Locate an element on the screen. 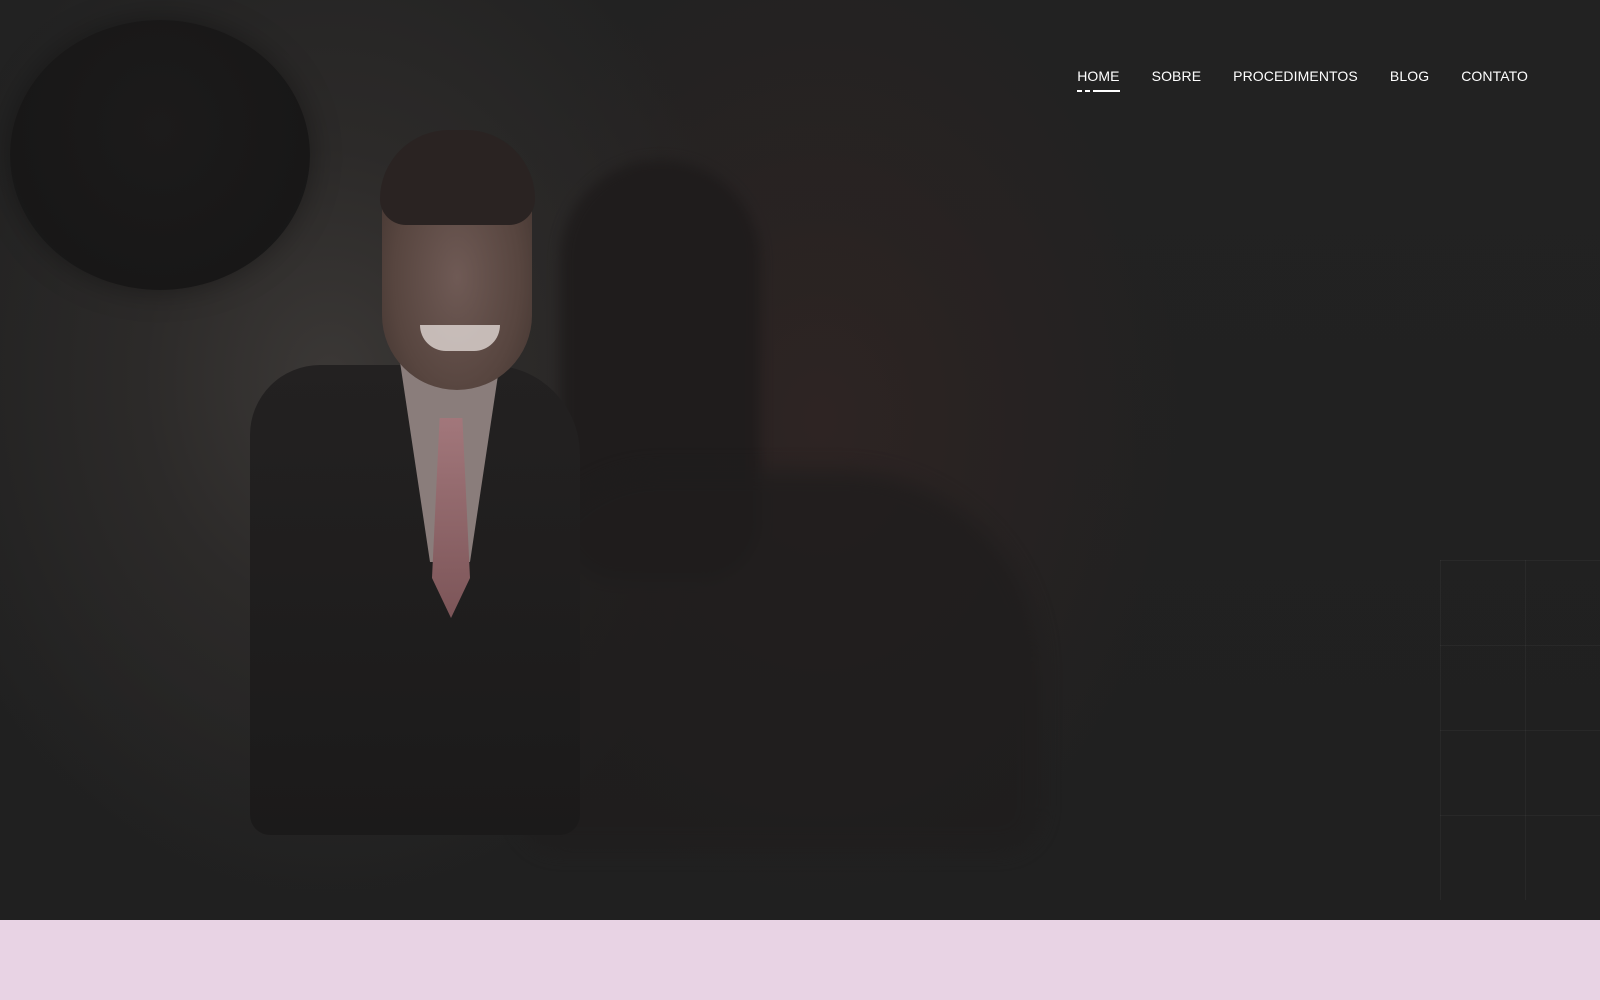 The width and height of the screenshot is (1600, 1000). nav-item-procedimentos: PROCEDIMENTOS is located at coordinates (1295, 80).